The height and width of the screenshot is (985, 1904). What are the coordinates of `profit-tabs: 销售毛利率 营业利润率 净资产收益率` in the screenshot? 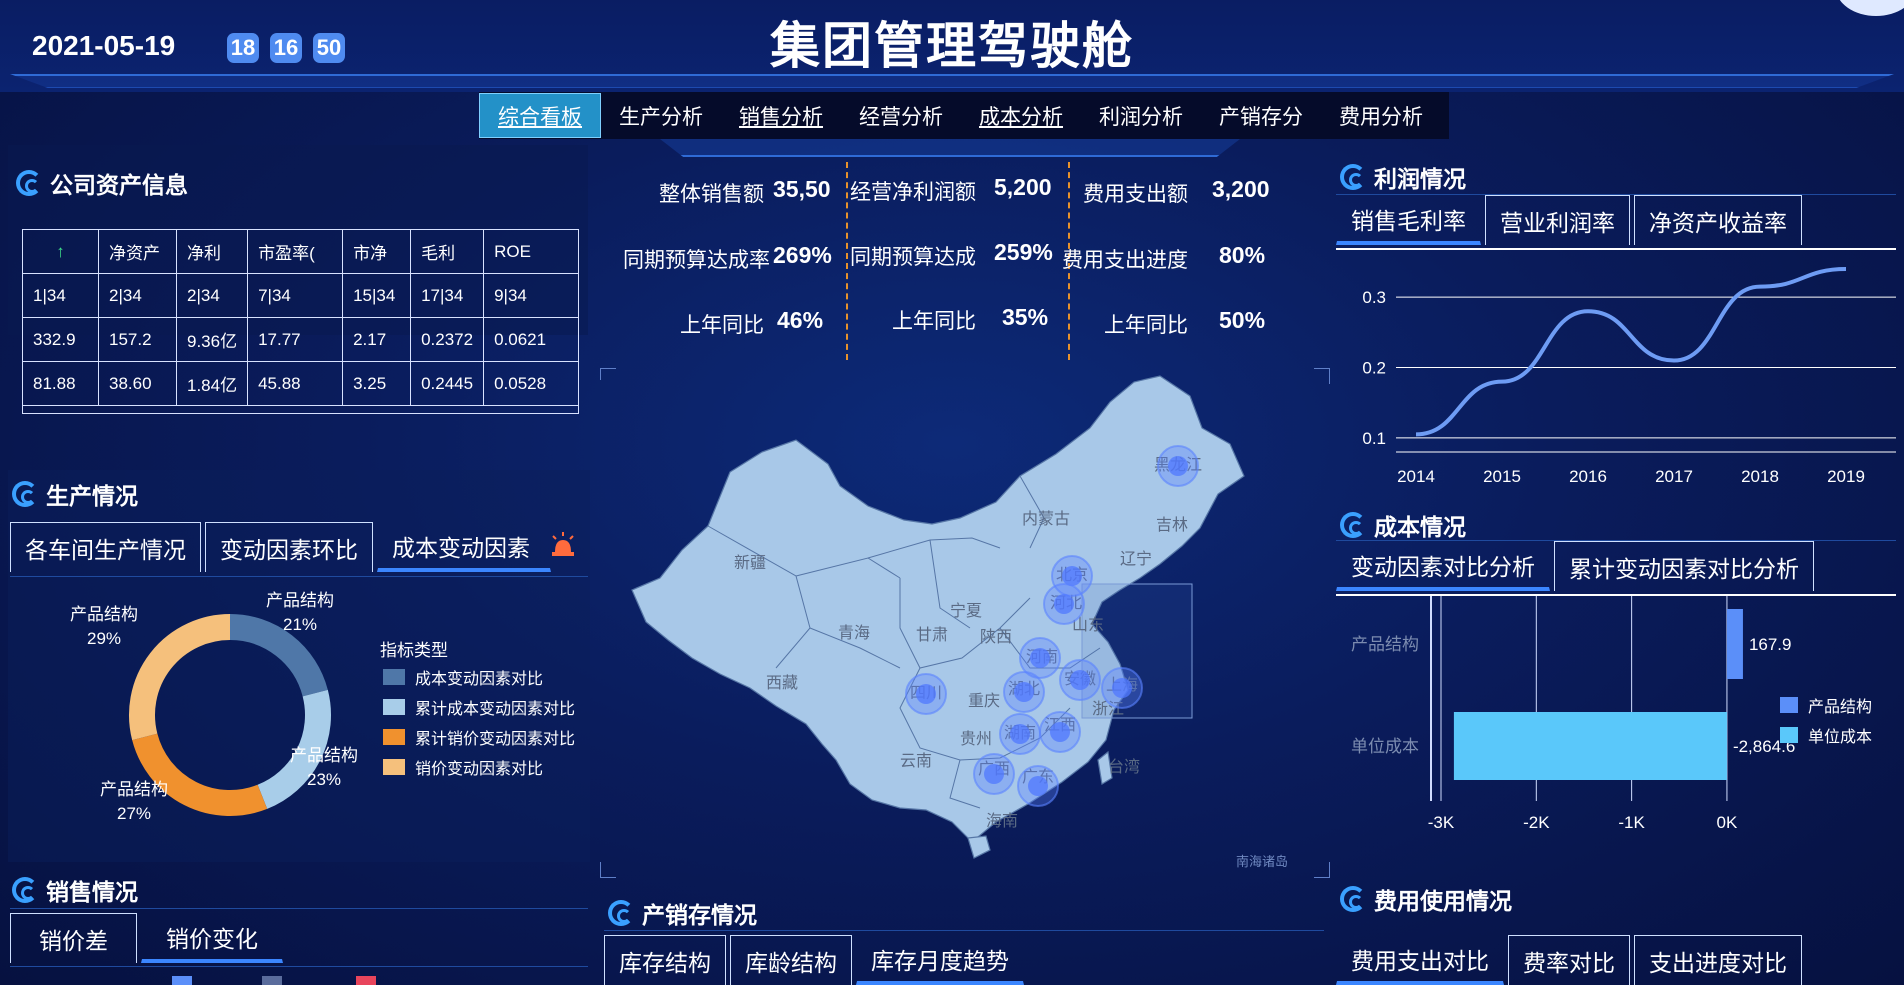 It's located at (1569, 220).